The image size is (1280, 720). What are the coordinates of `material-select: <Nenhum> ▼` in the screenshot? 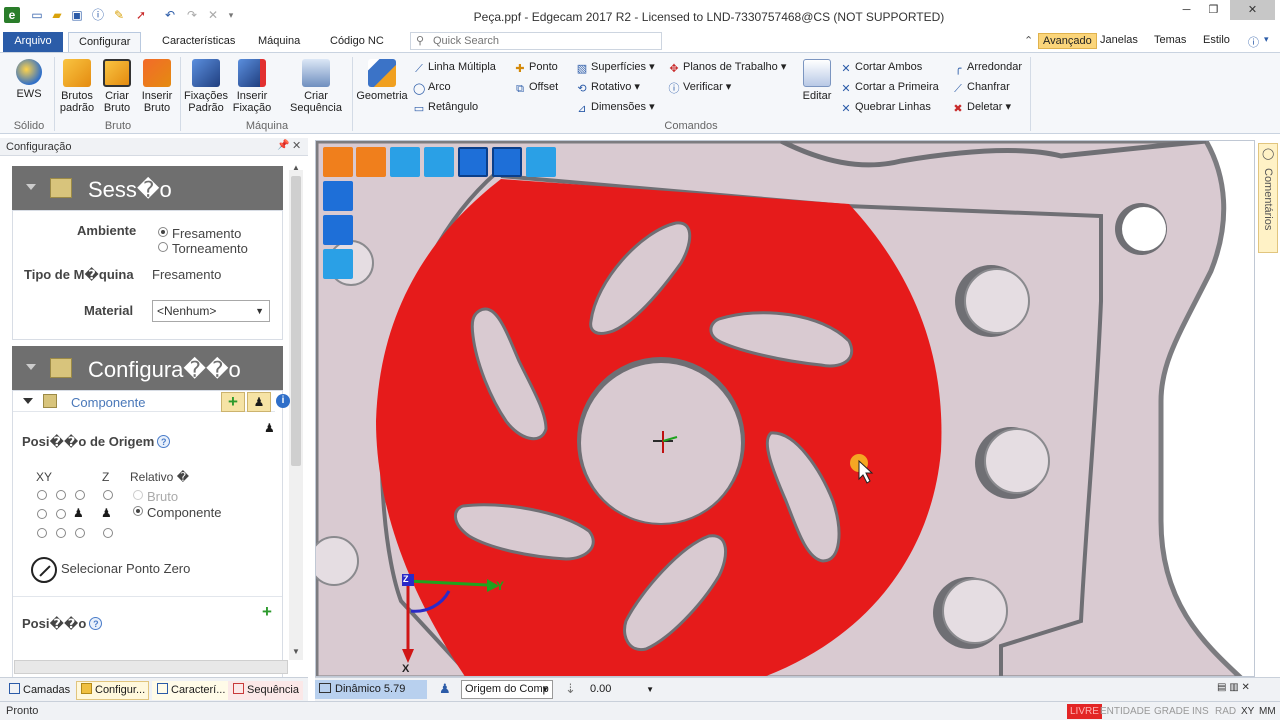 It's located at (211, 311).